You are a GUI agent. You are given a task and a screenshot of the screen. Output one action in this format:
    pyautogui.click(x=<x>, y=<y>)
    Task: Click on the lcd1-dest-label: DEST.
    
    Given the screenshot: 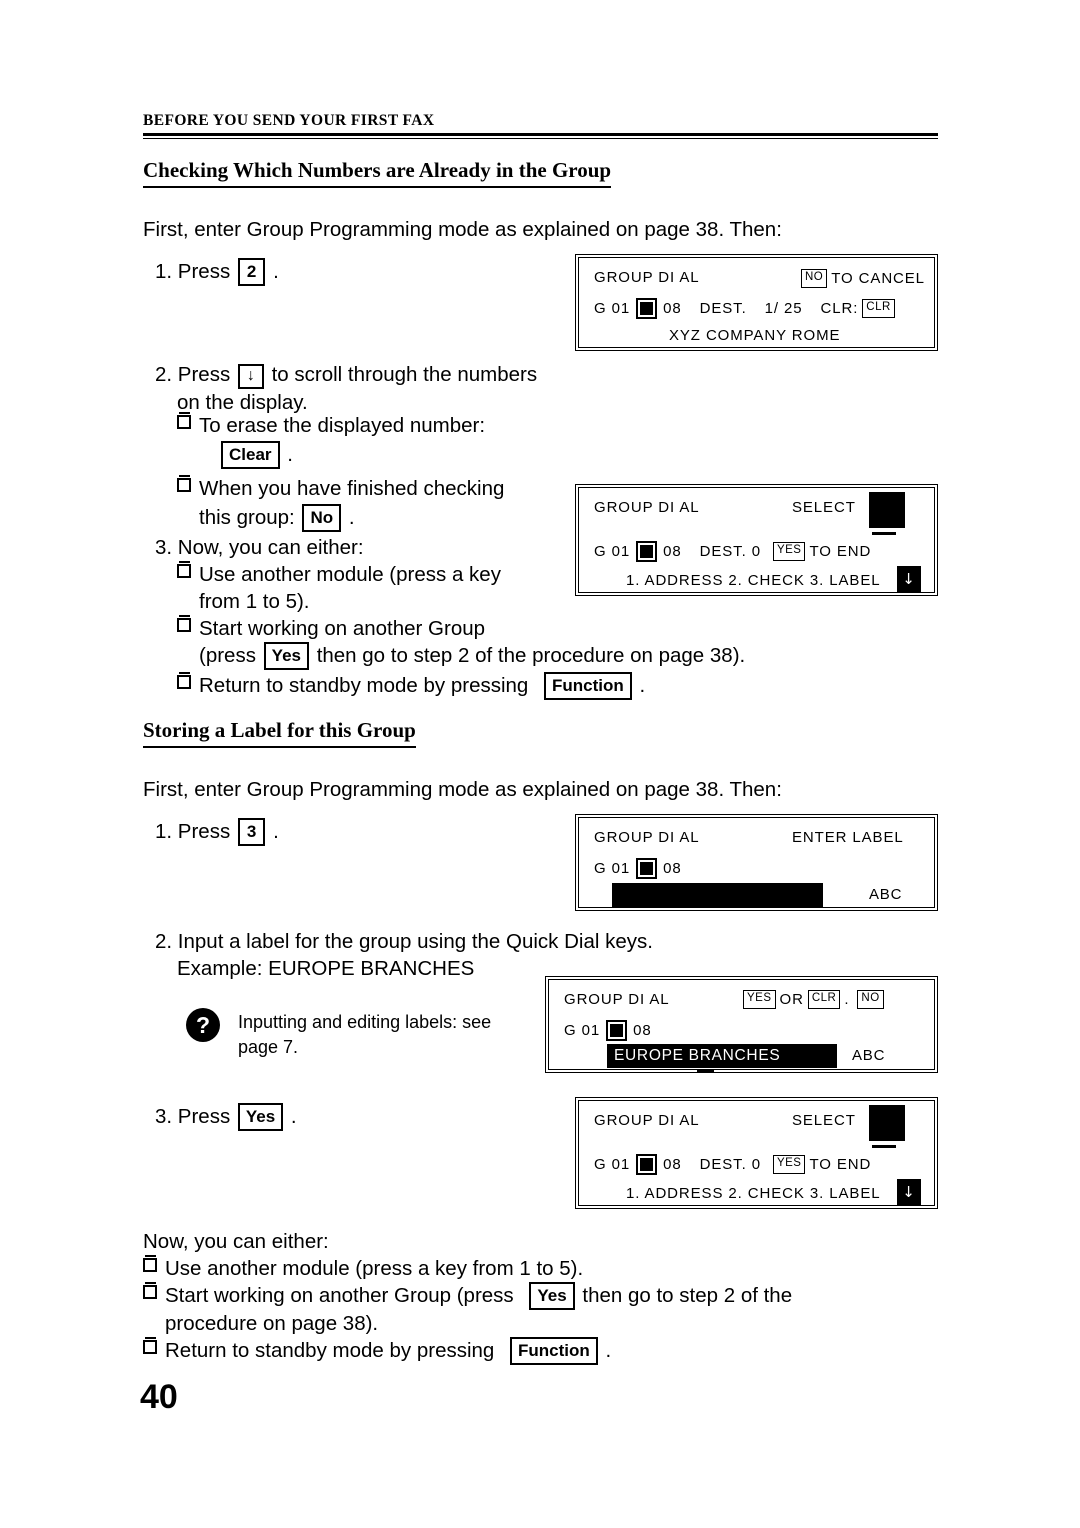 What is the action you would take?
    pyautogui.click(x=723, y=308)
    